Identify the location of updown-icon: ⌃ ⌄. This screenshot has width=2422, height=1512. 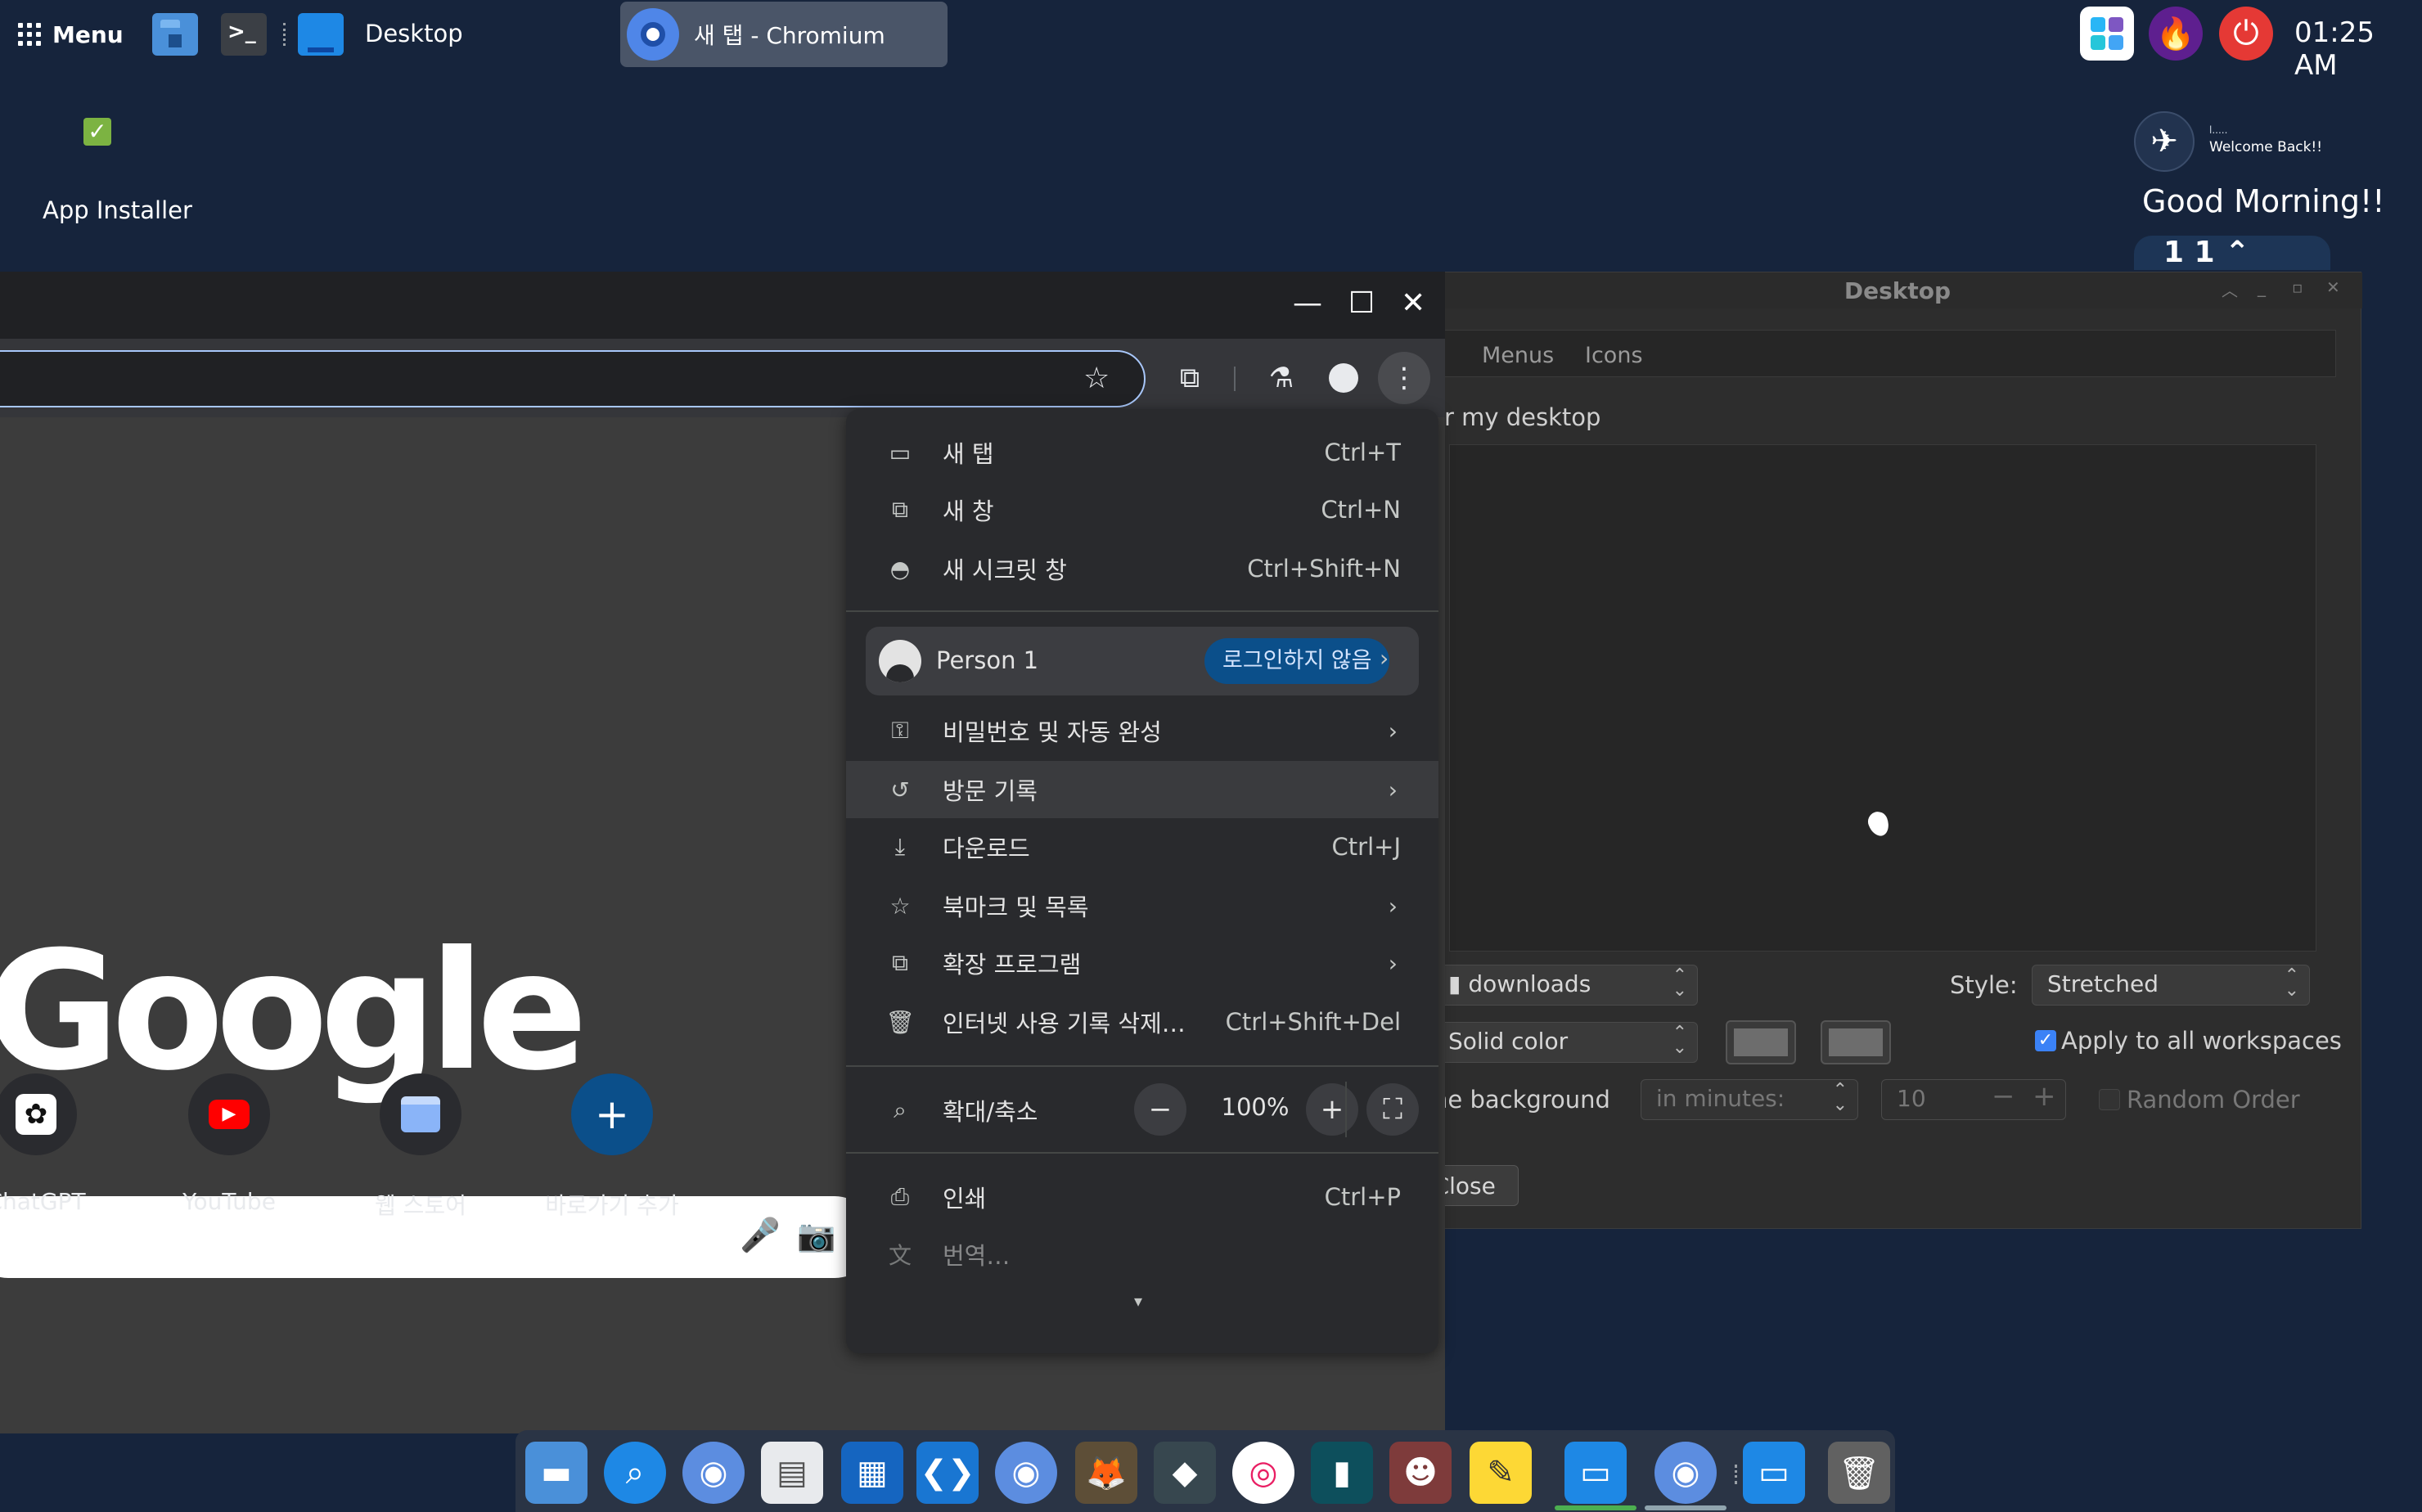
(1840, 1097).